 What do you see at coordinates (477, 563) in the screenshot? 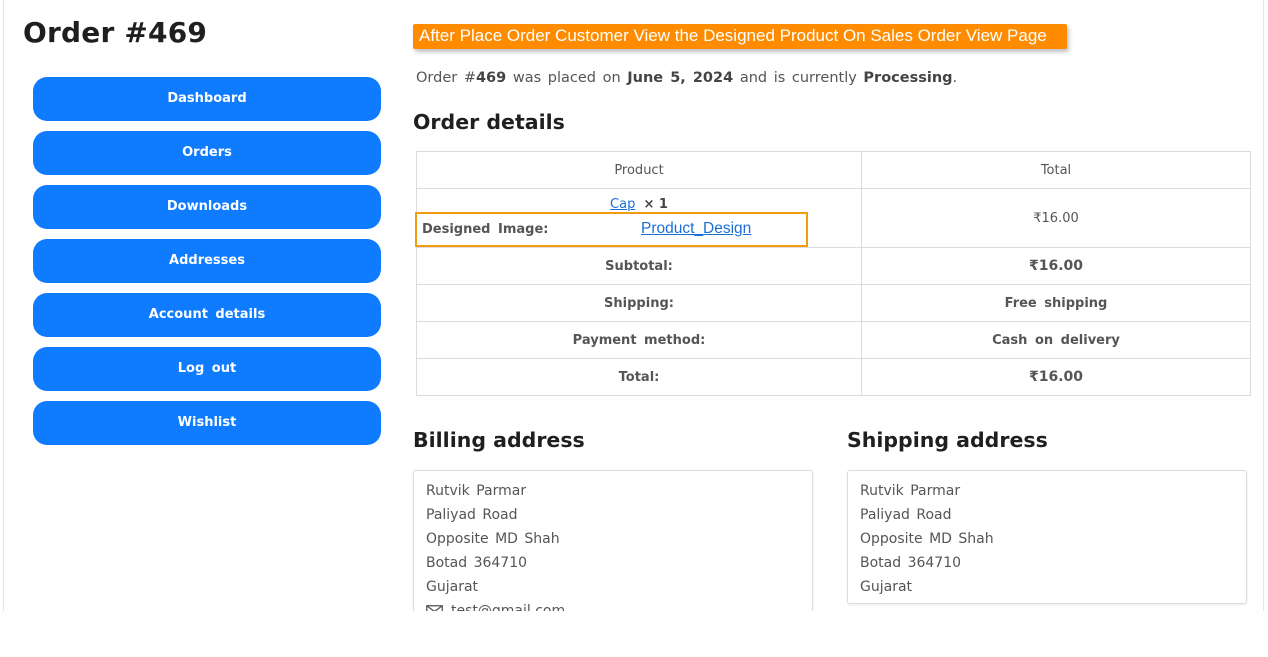
I see `billing-city-zip: Botad 364710` at bounding box center [477, 563].